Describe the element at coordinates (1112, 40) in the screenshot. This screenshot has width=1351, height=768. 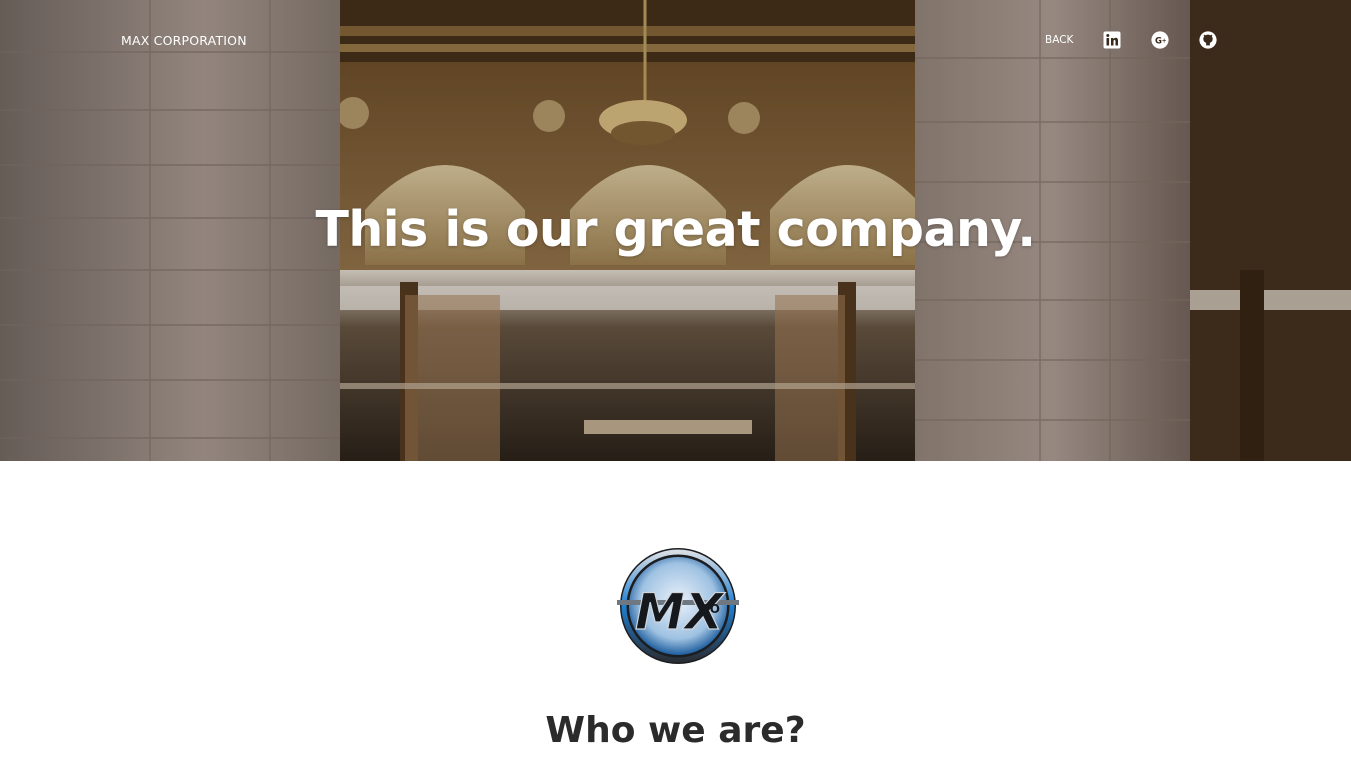
I see `linkedin-icon` at that location.